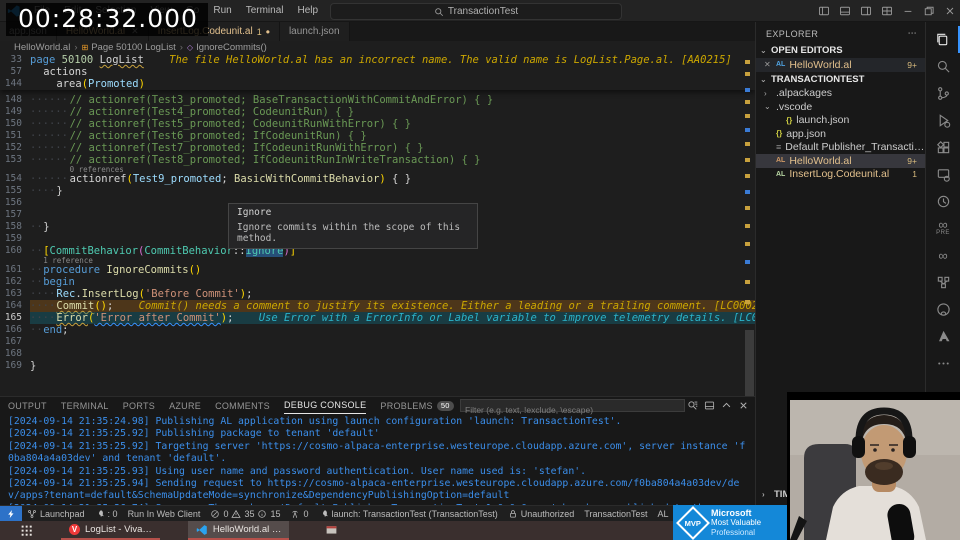  Describe the element at coordinates (377, 84) in the screenshot. I see `code-line-144: 144 area(Promoted)` at that location.